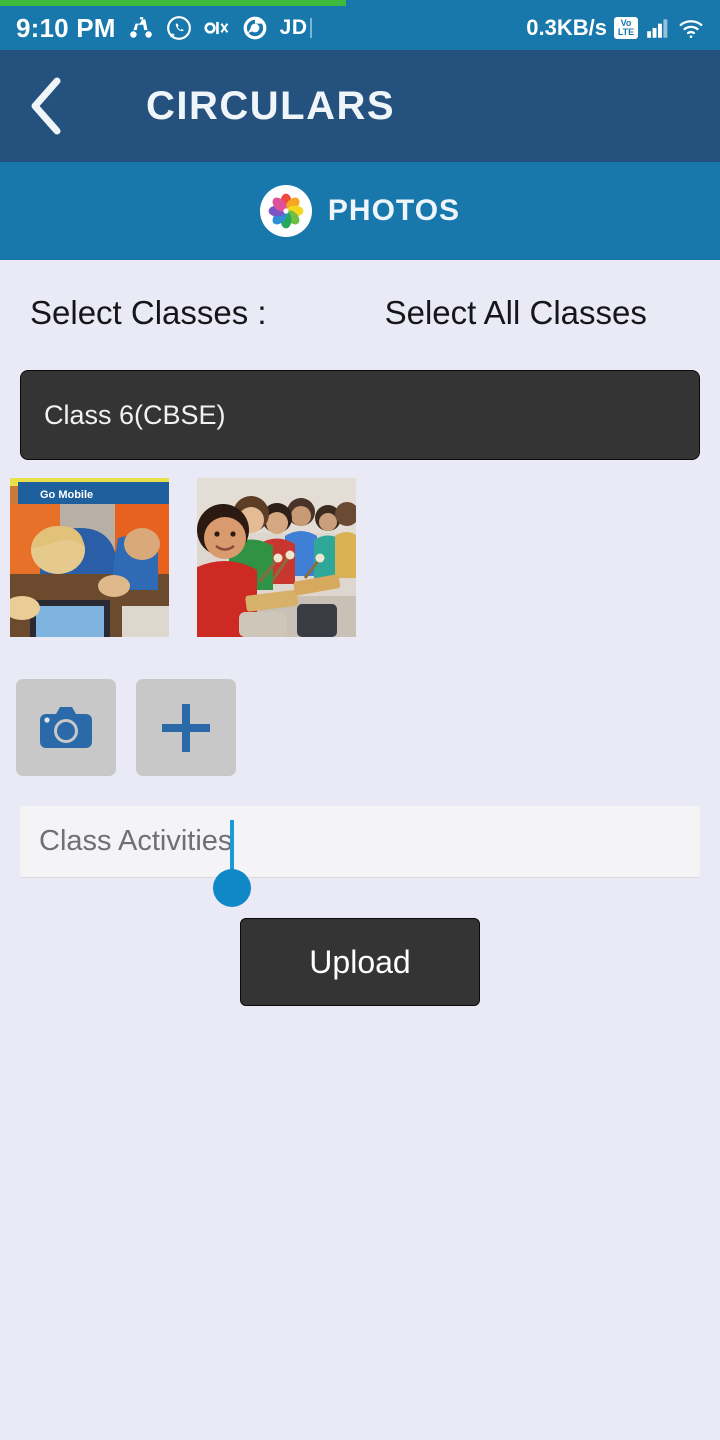 The width and height of the screenshot is (720, 1440). I want to click on status-bar-right: 0.3KB/s Vo LTE, so click(615, 28).